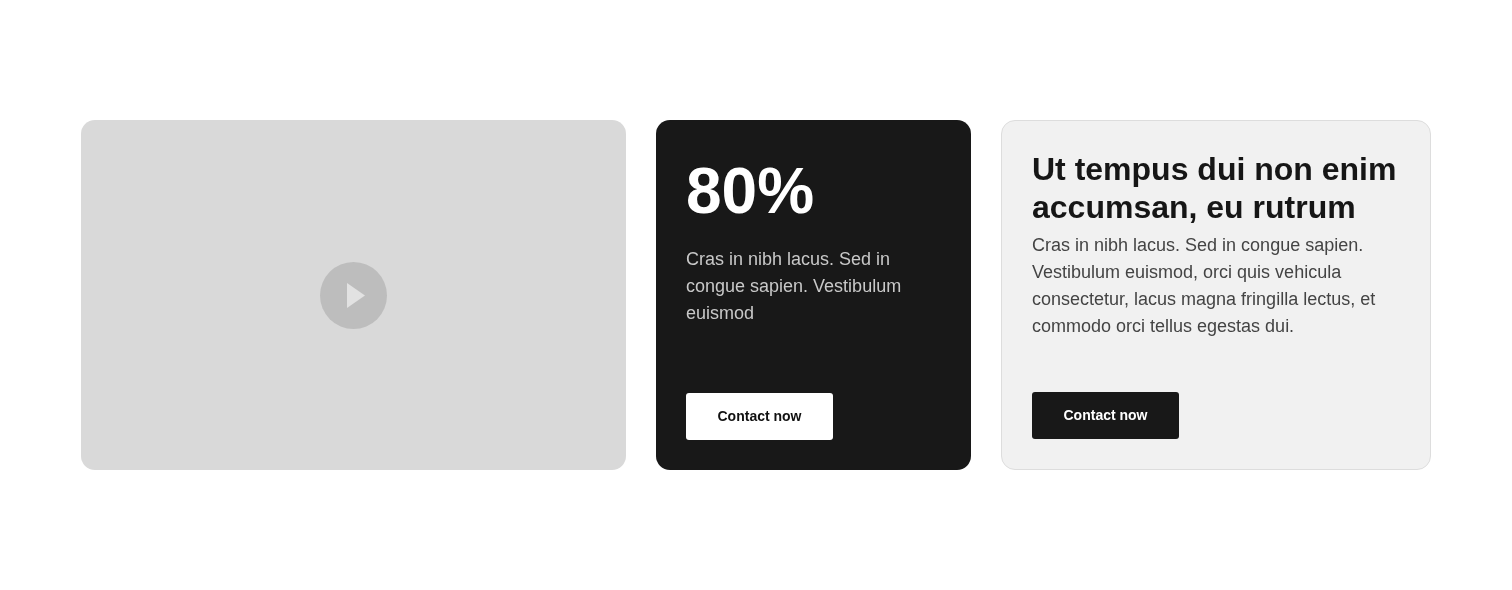 This screenshot has height=590, width=1512. I want to click on stat-value: 80%, so click(751, 191).